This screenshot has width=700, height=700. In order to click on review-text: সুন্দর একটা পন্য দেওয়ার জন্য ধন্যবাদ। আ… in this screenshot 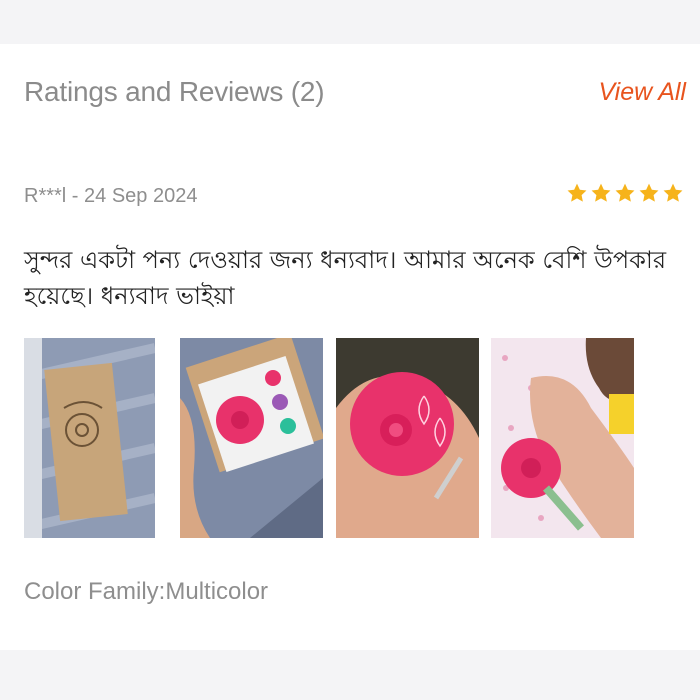, I will do `click(345, 278)`.